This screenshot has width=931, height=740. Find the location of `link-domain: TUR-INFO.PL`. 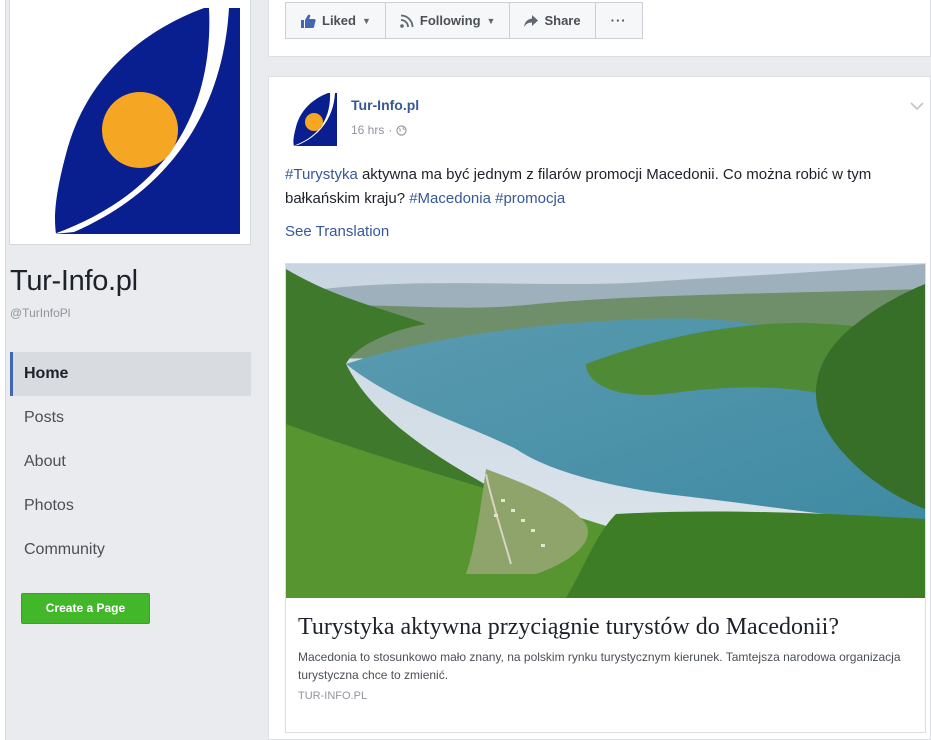

link-domain: TUR-INFO.PL is located at coordinates (333, 696).